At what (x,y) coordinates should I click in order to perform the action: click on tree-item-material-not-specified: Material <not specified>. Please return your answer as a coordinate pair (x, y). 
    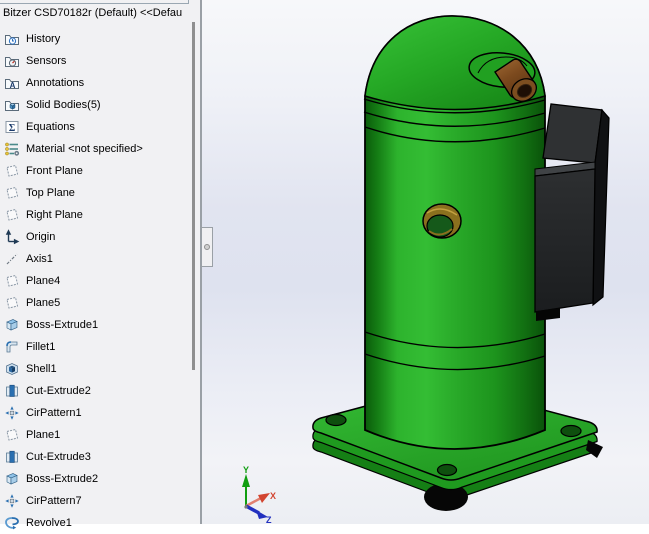
    Looking at the image, I should click on (95, 149).